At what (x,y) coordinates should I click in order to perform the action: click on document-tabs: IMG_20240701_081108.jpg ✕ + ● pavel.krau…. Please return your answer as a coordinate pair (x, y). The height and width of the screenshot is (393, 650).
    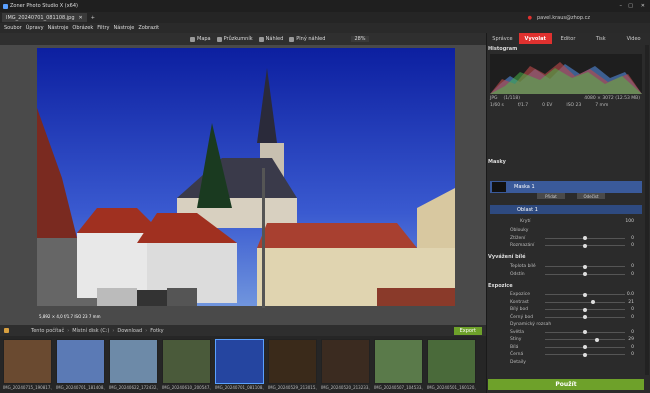
    Looking at the image, I should click on (325, 17).